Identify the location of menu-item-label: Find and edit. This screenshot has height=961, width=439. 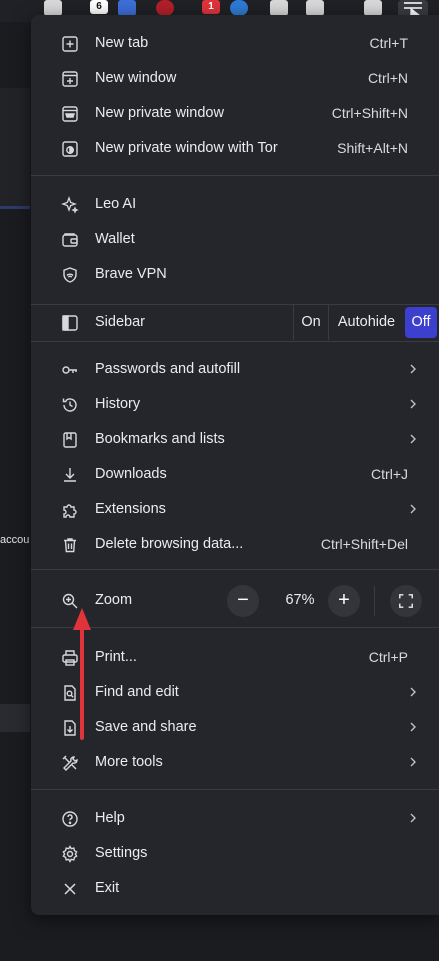
(137, 692).